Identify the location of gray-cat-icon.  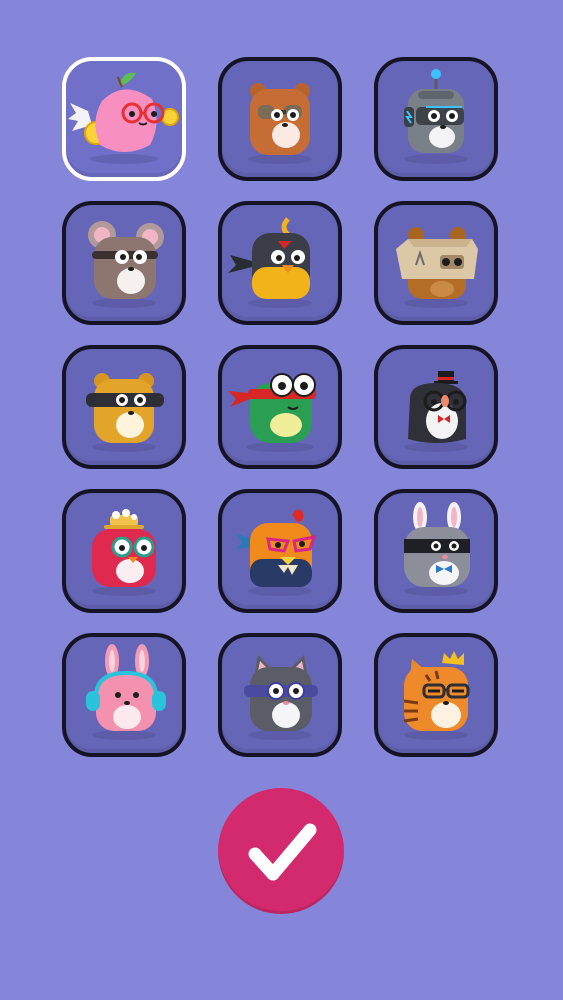
(281, 697).